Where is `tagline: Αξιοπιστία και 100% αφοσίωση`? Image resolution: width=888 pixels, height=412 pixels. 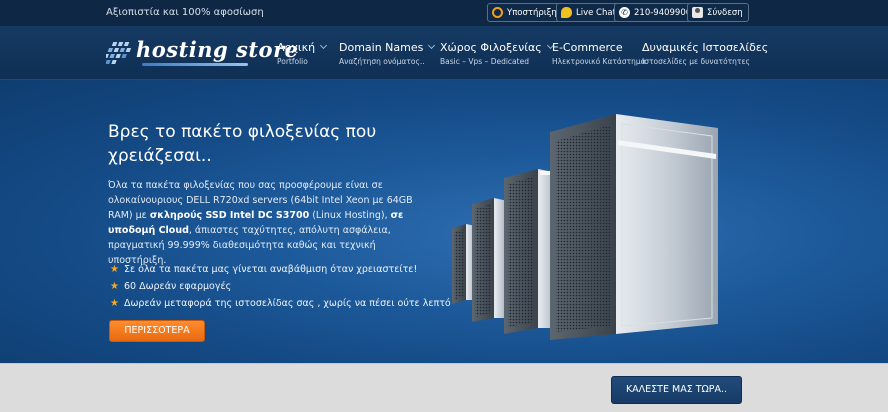
tagline: Αξιοπιστία και 100% αφοσίωση is located at coordinates (185, 12).